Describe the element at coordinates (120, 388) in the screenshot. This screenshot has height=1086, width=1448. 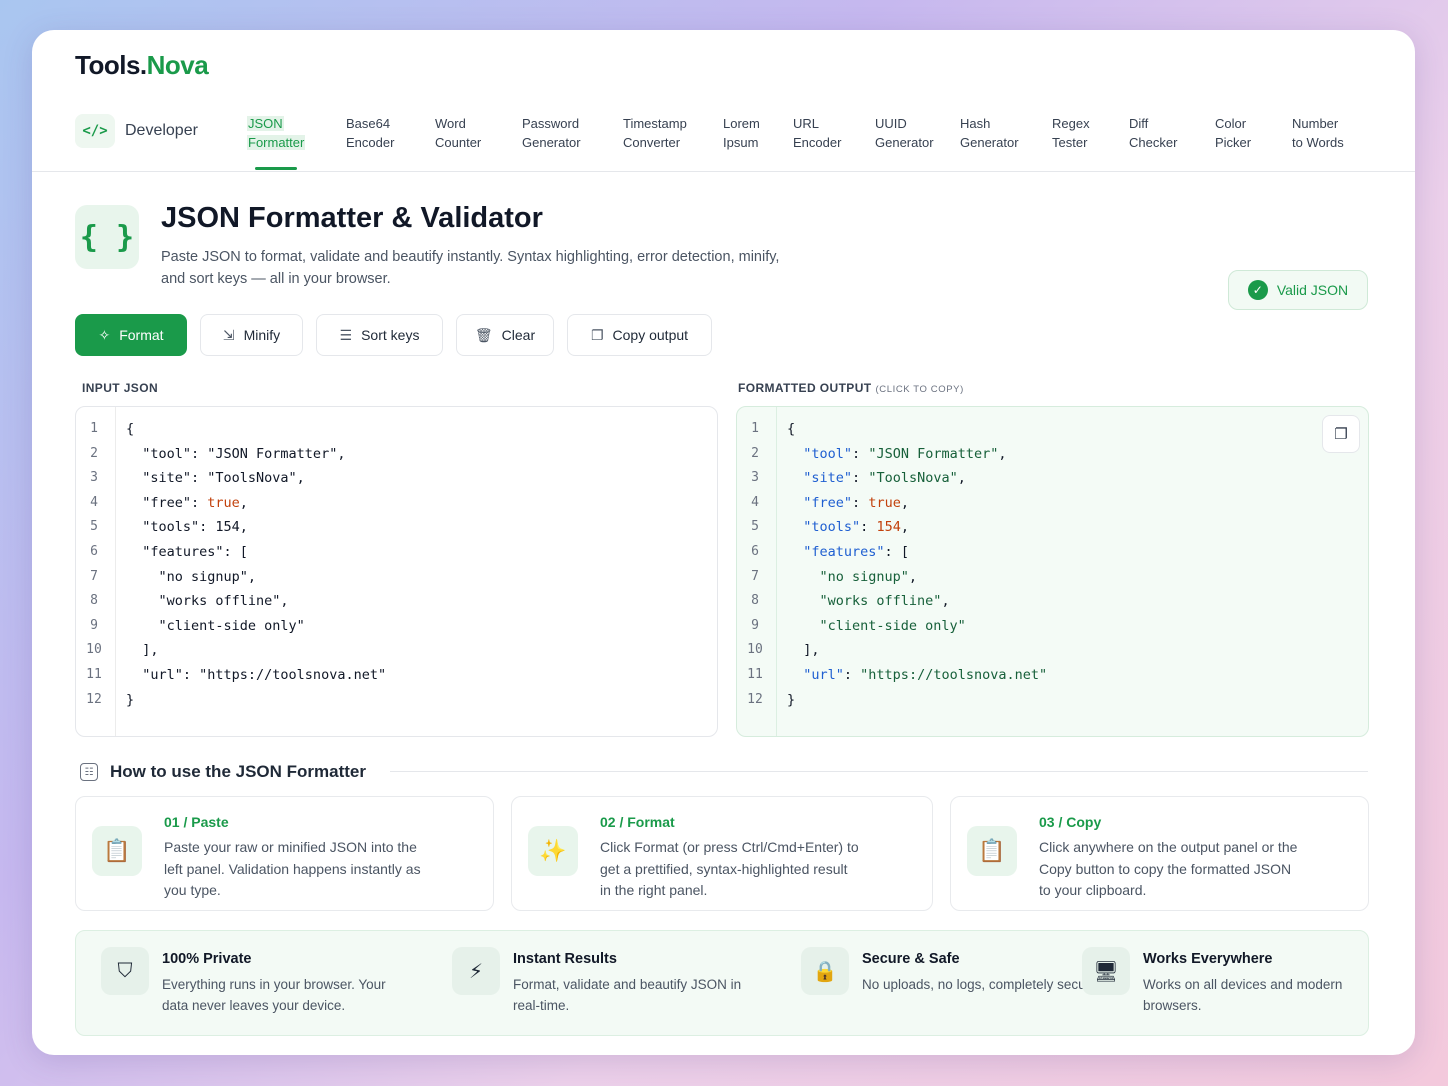
I see `input-label: INPUT JSON` at that location.